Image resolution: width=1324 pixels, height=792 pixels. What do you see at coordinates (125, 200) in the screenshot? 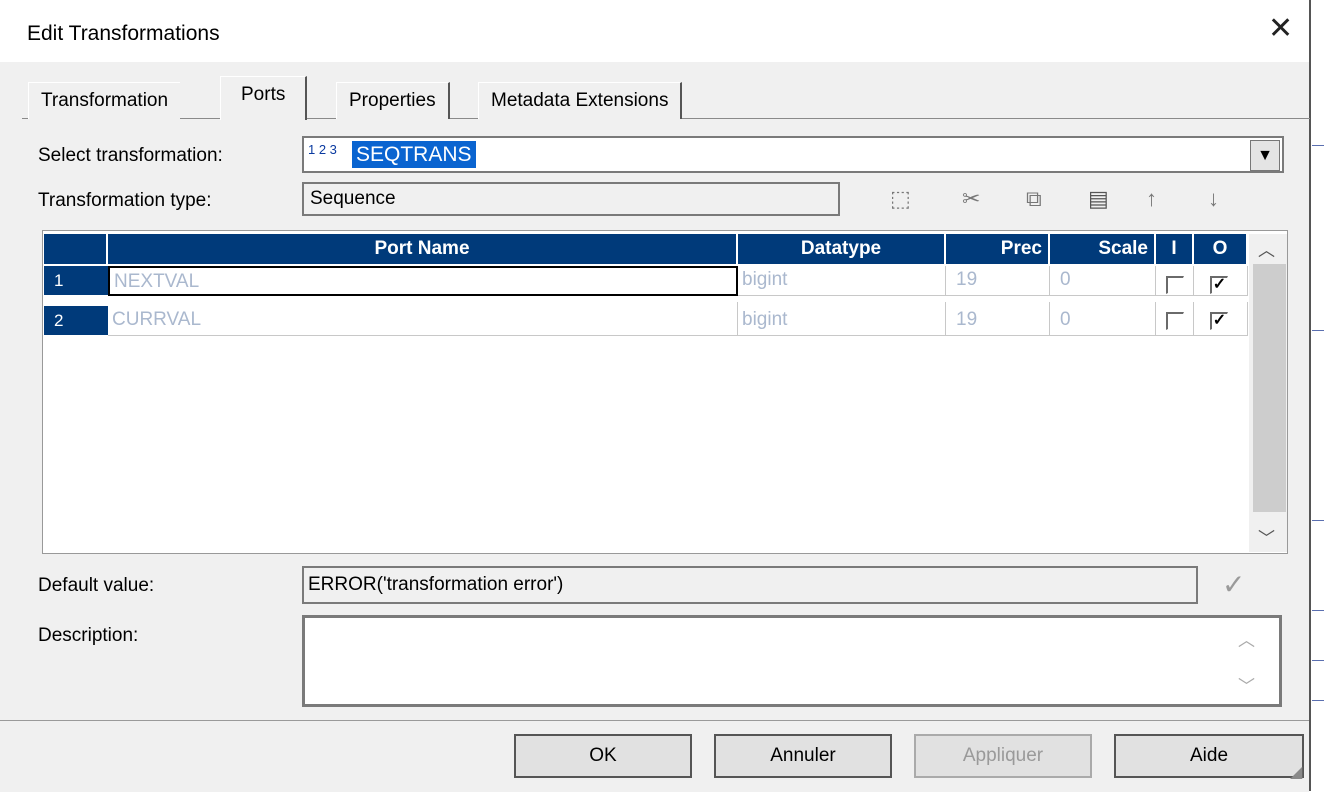
I see `transformation-type-label: Transformation type:` at bounding box center [125, 200].